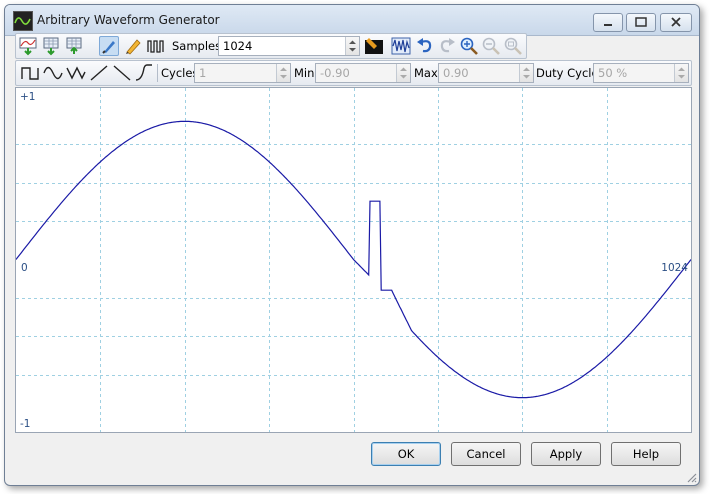 The width and height of the screenshot is (710, 494). Describe the element at coordinates (24, 268) in the screenshot. I see `x-start-label: 0` at that location.